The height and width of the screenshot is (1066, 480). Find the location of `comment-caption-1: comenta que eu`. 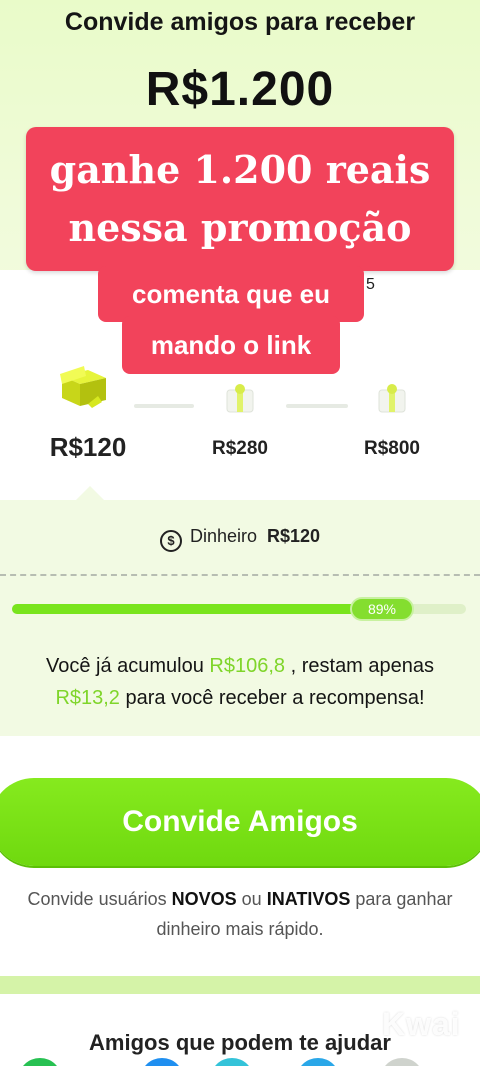

comment-caption-1: comenta que eu is located at coordinates (231, 294).